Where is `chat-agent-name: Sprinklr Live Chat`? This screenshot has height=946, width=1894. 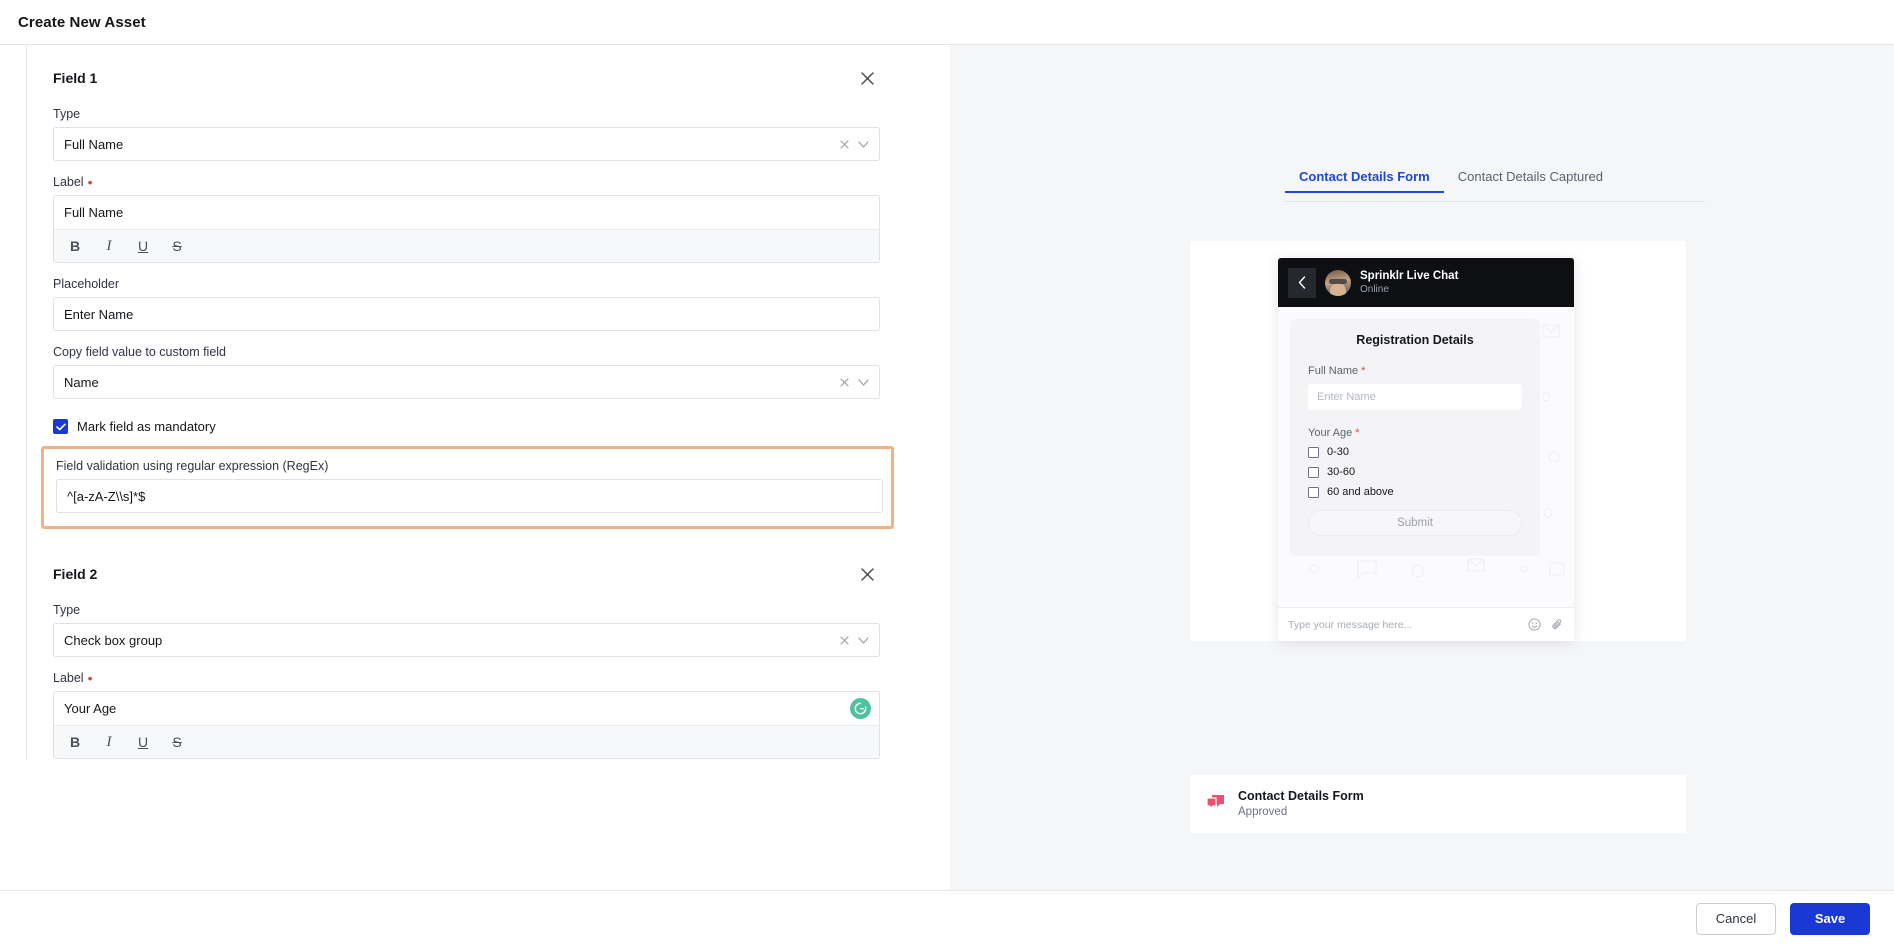 chat-agent-name: Sprinklr Live Chat is located at coordinates (1409, 275).